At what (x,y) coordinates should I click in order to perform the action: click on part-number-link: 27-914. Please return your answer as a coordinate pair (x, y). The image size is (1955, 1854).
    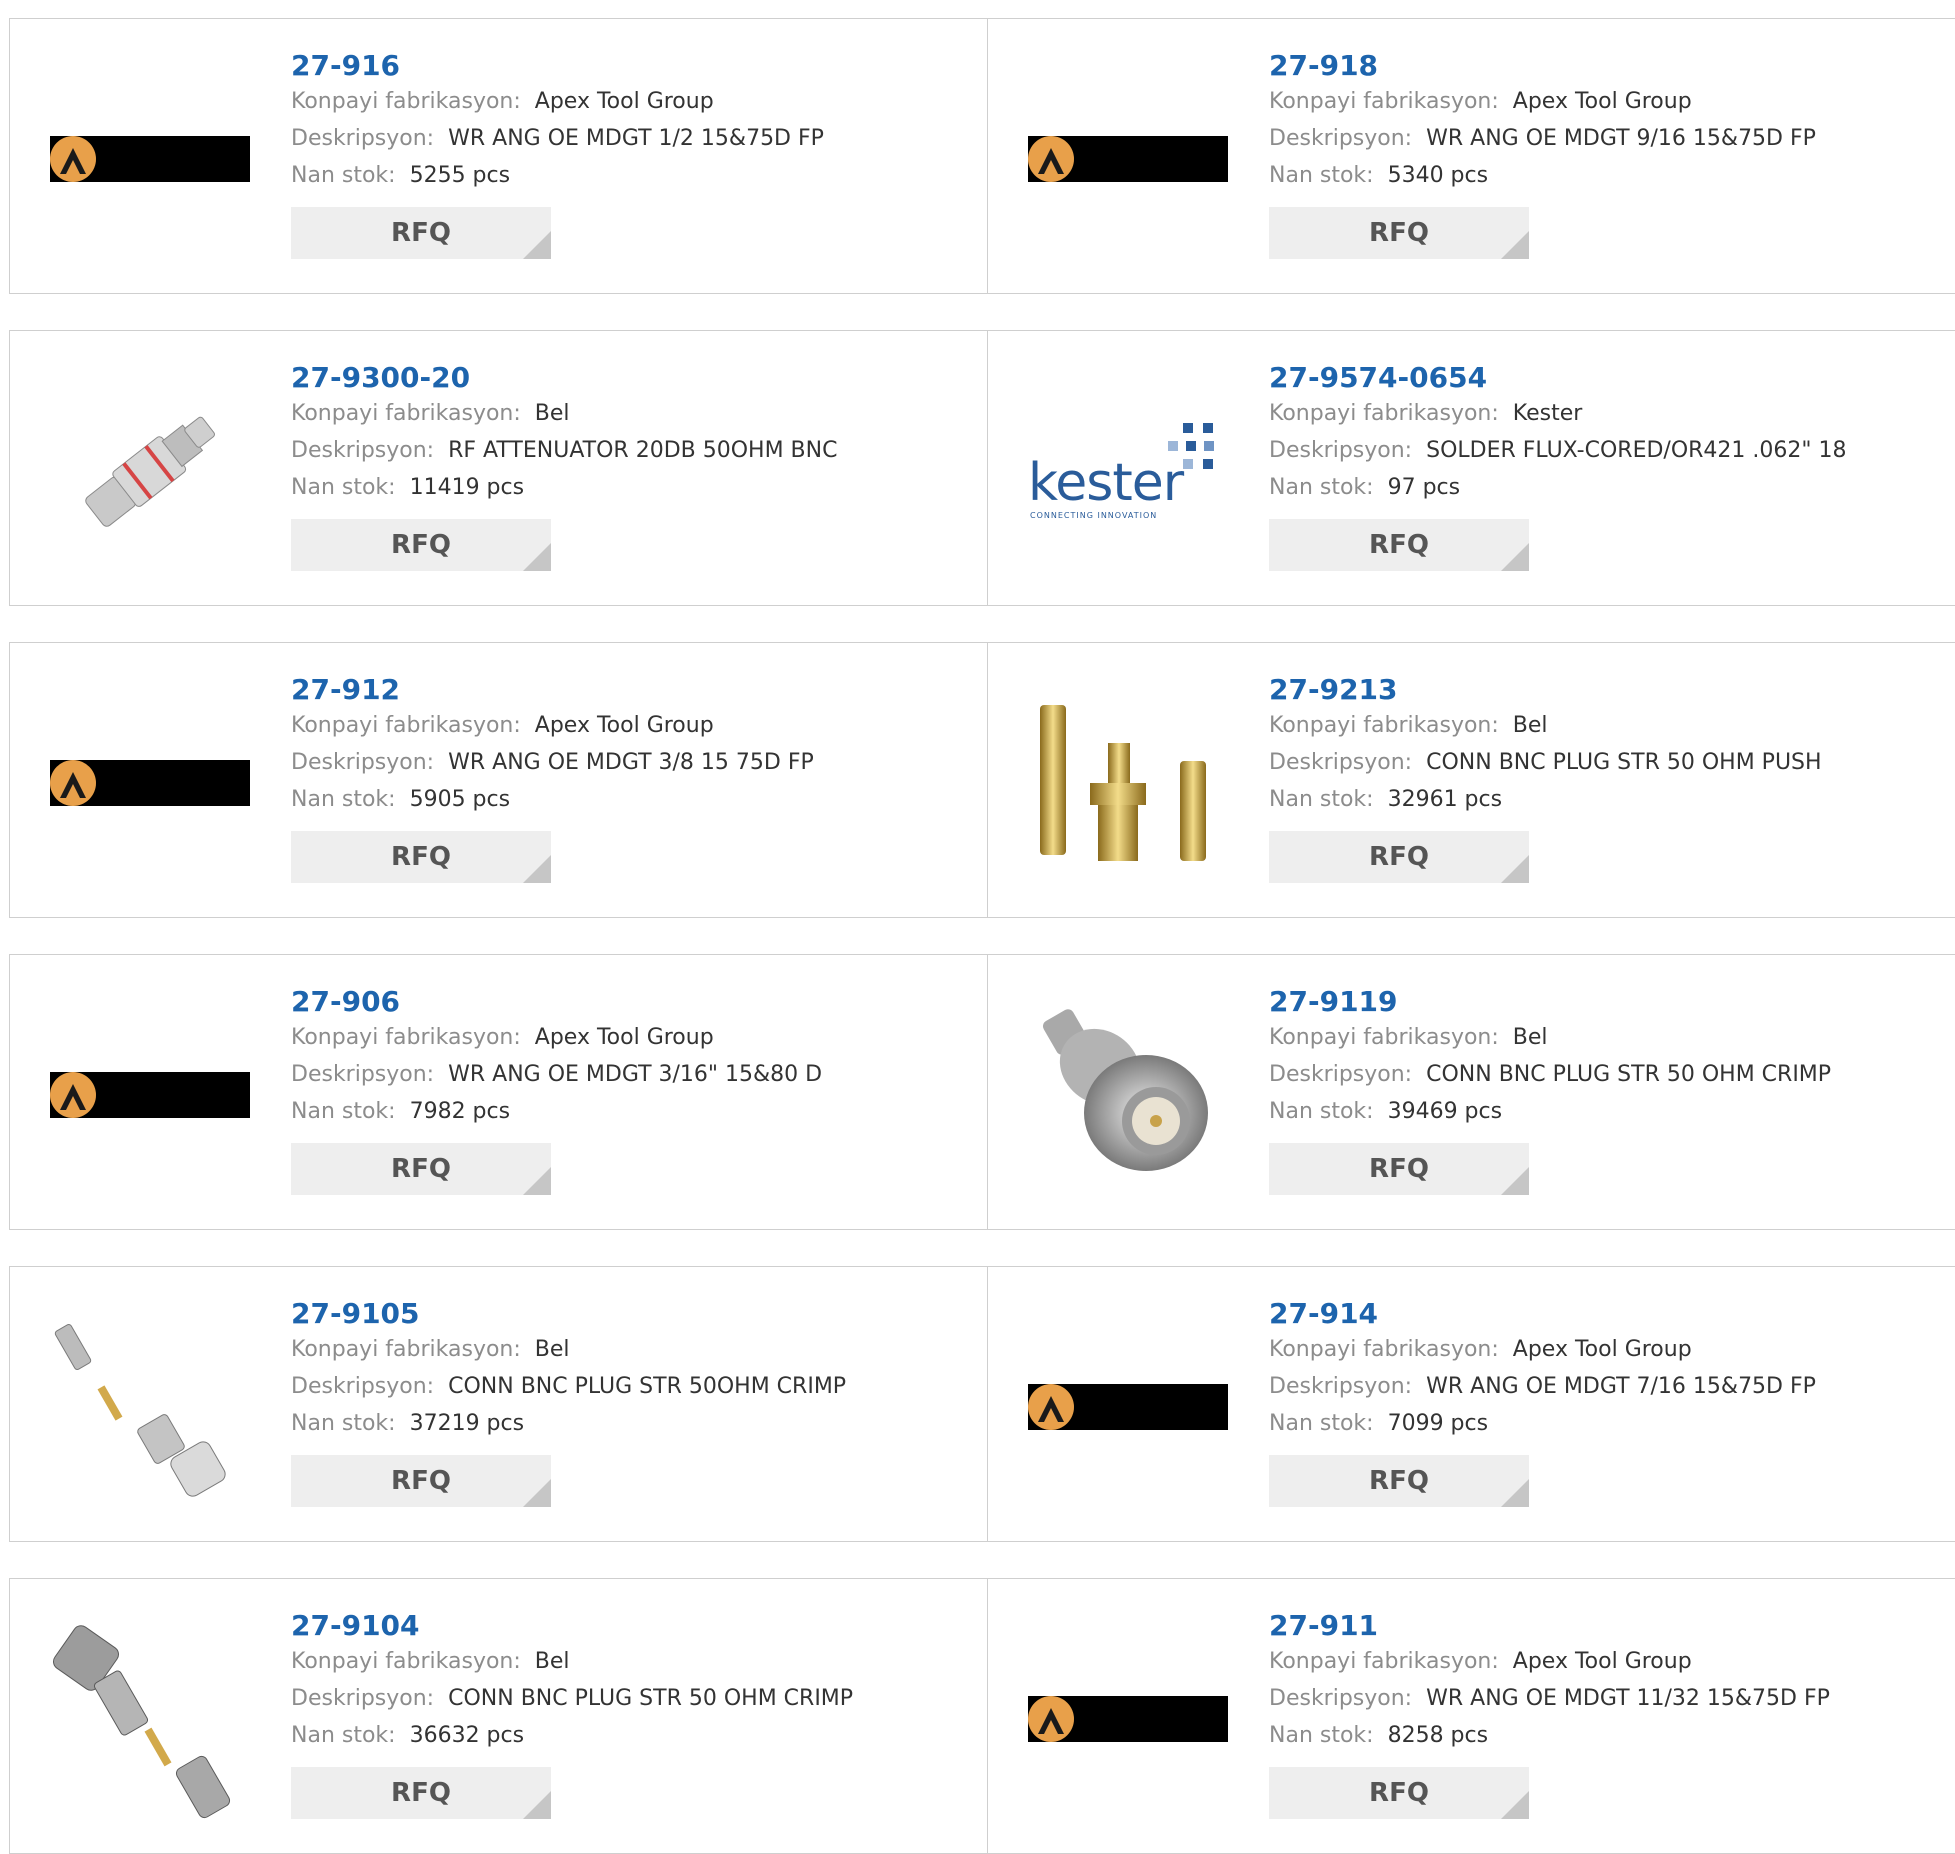
    Looking at the image, I should click on (1612, 1314).